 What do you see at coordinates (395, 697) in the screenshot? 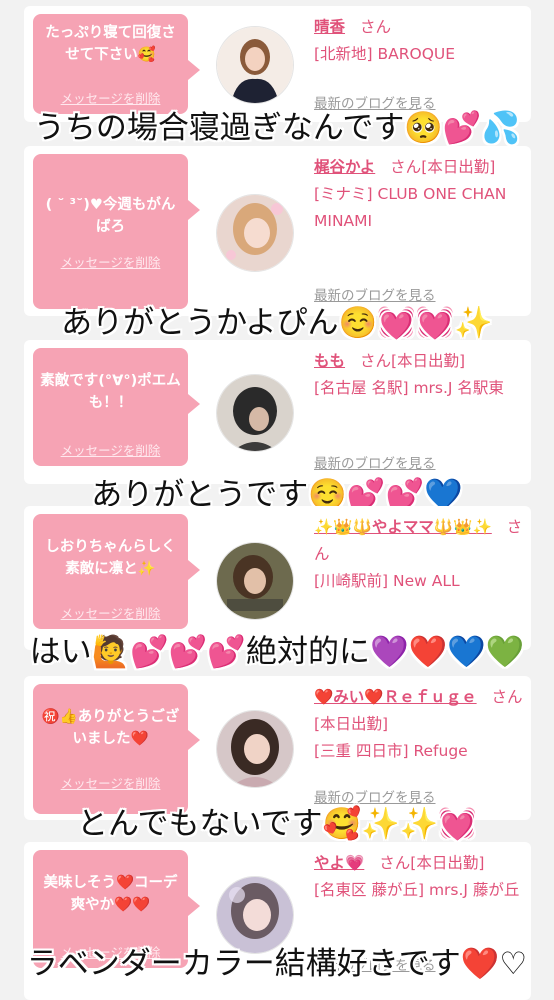
I see `cast-name-link: ❤️みい❤️Ｒｅｆｕｇｅ` at bounding box center [395, 697].